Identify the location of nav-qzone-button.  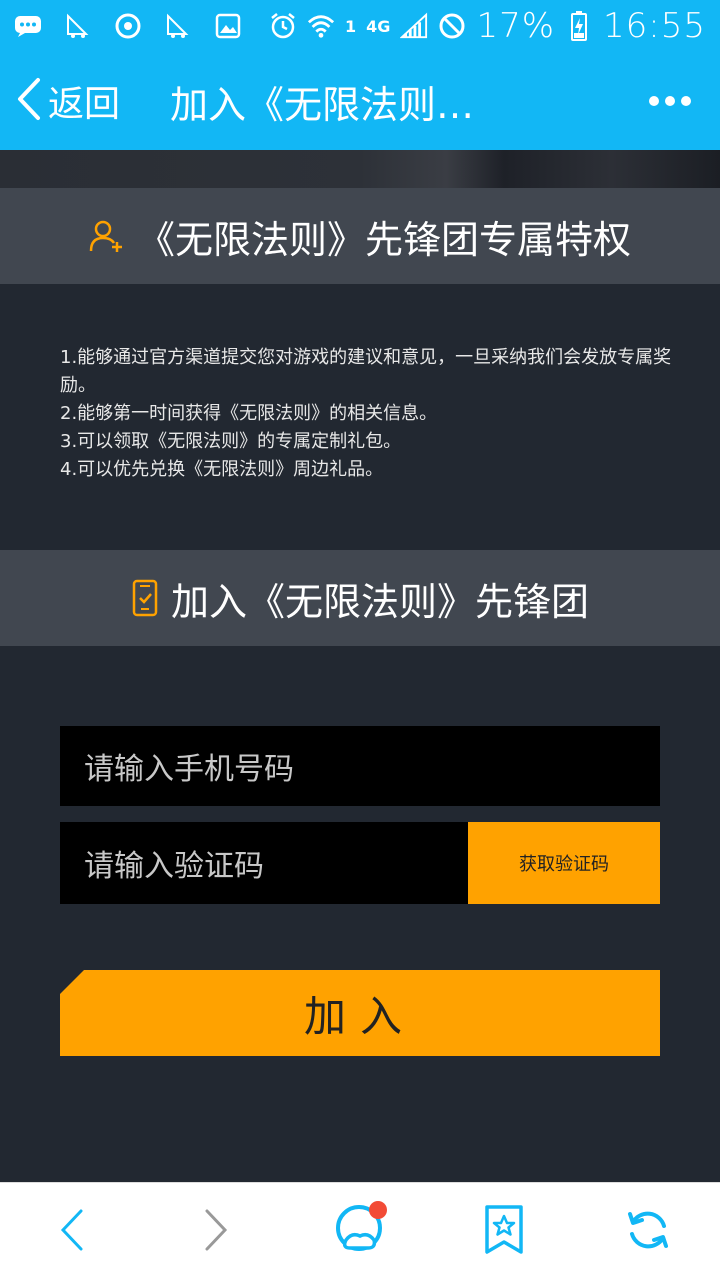
(360, 1232).